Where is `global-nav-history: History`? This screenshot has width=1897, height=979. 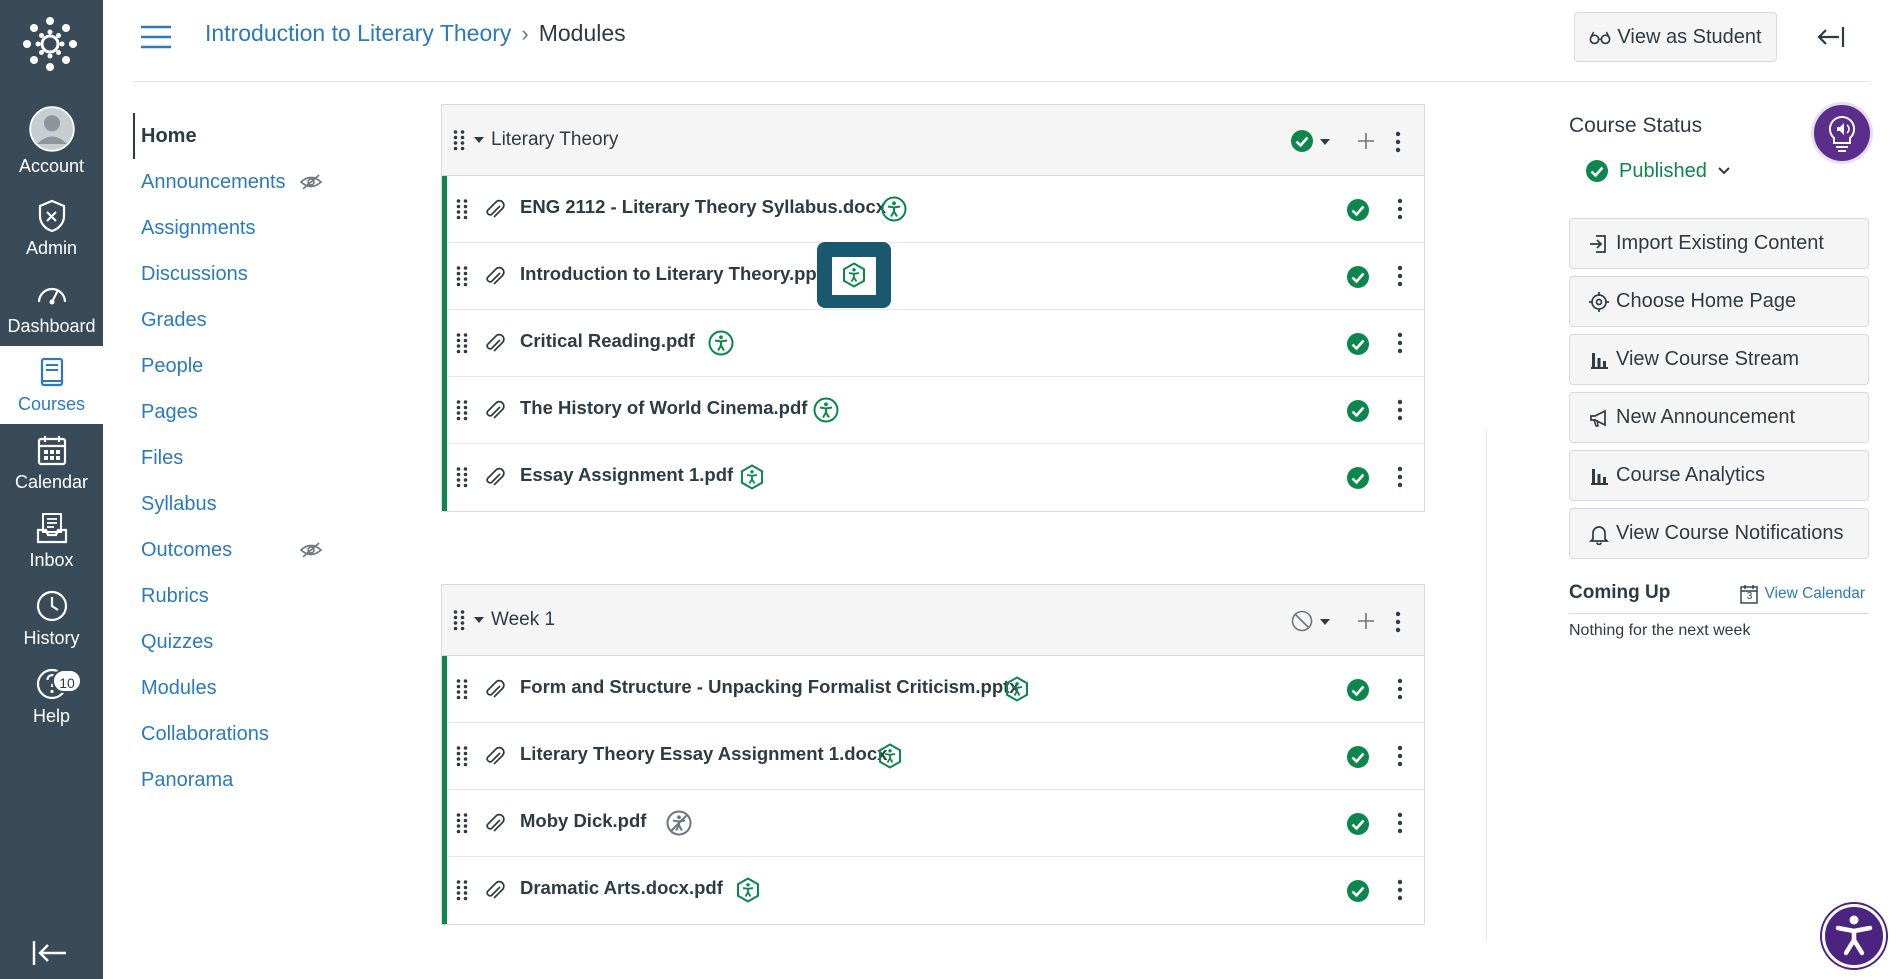 global-nav-history: History is located at coordinates (51, 626).